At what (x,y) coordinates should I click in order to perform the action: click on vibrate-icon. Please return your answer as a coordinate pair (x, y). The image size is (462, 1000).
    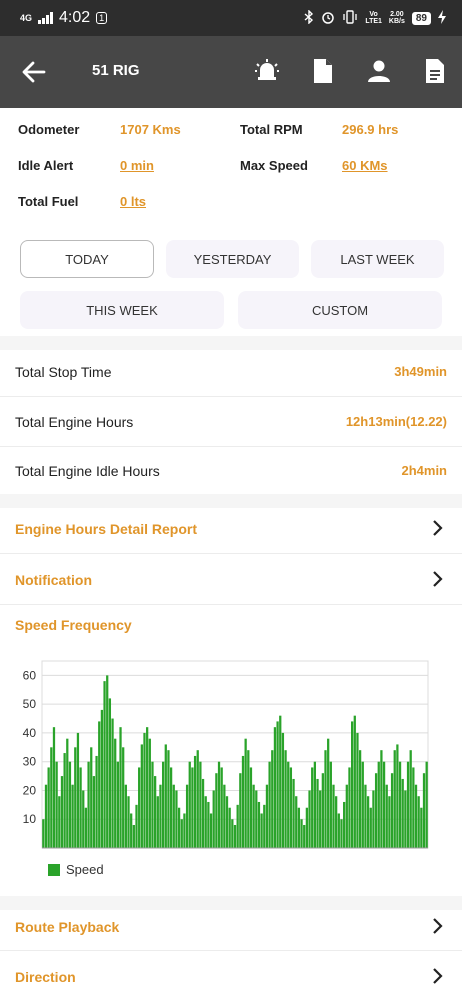
    Looking at the image, I should click on (350, 18).